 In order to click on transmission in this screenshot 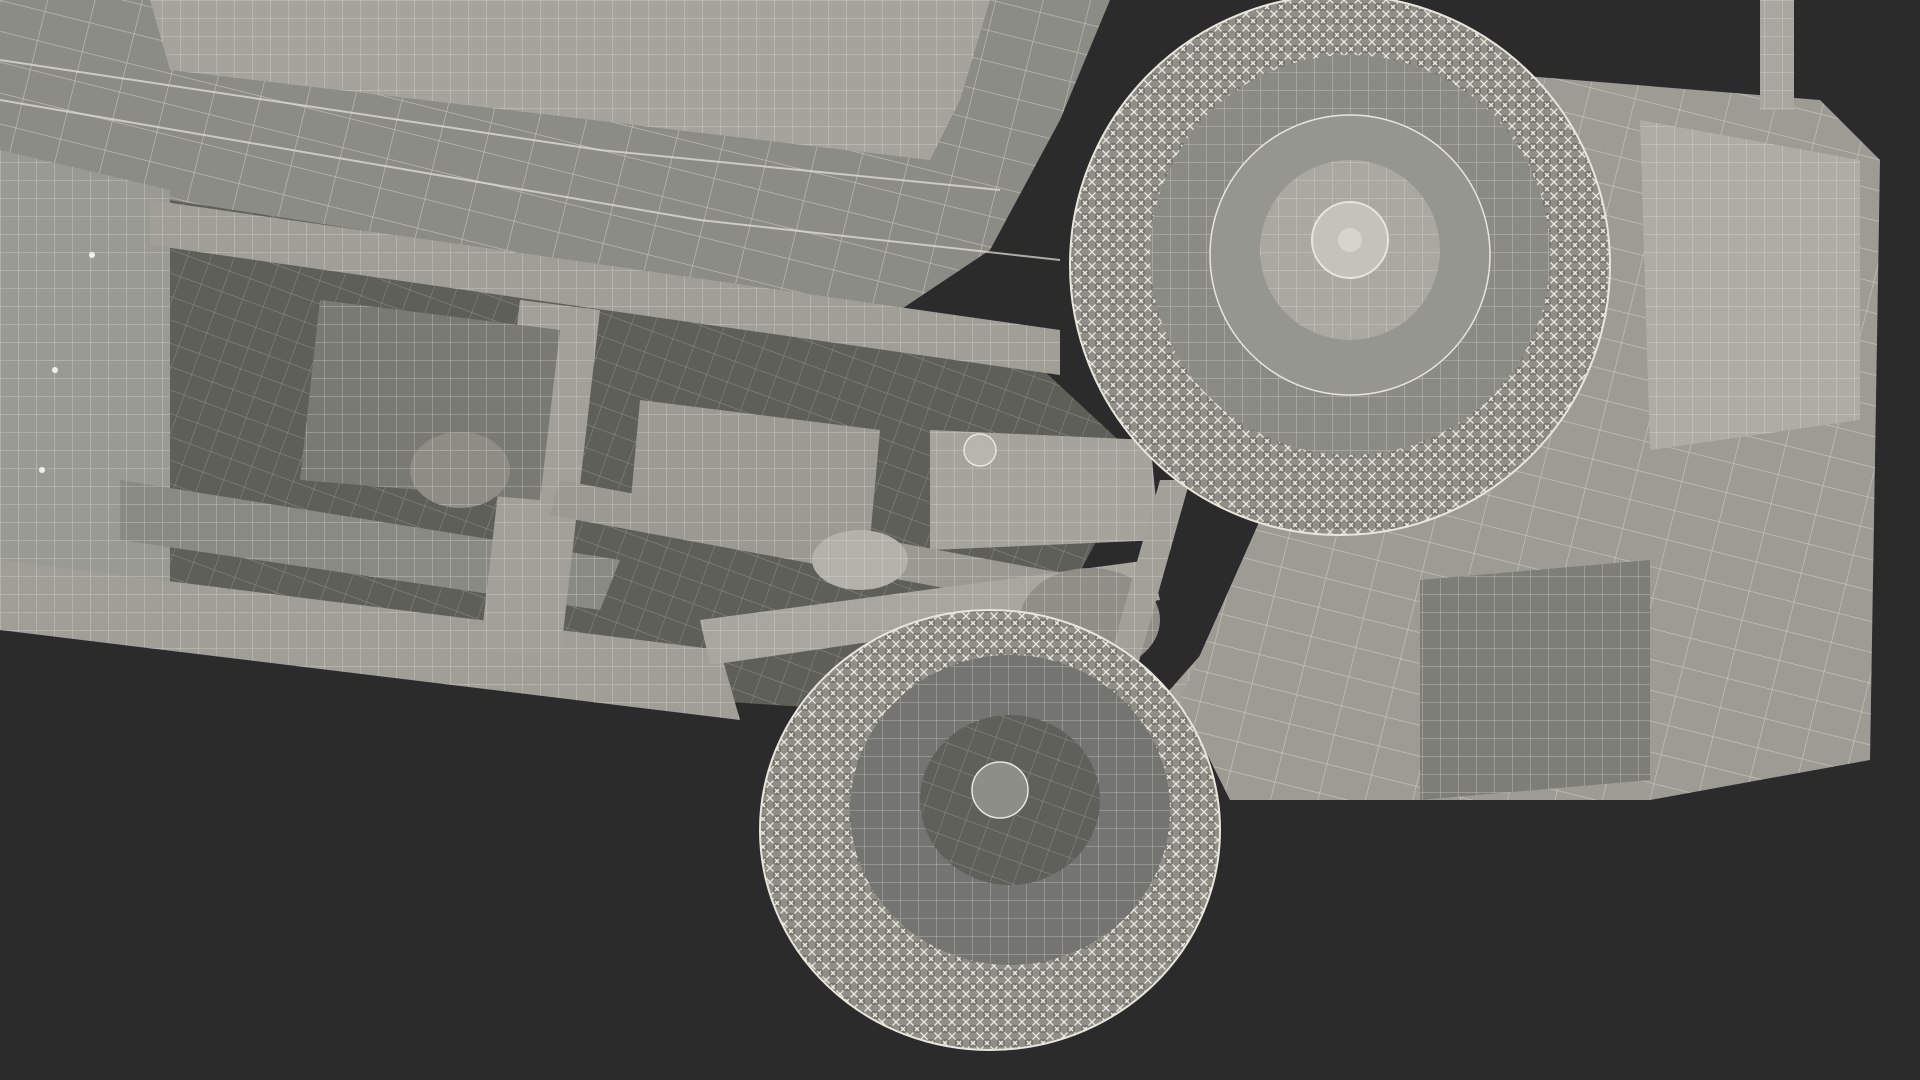, I will do `click(430, 404)`.